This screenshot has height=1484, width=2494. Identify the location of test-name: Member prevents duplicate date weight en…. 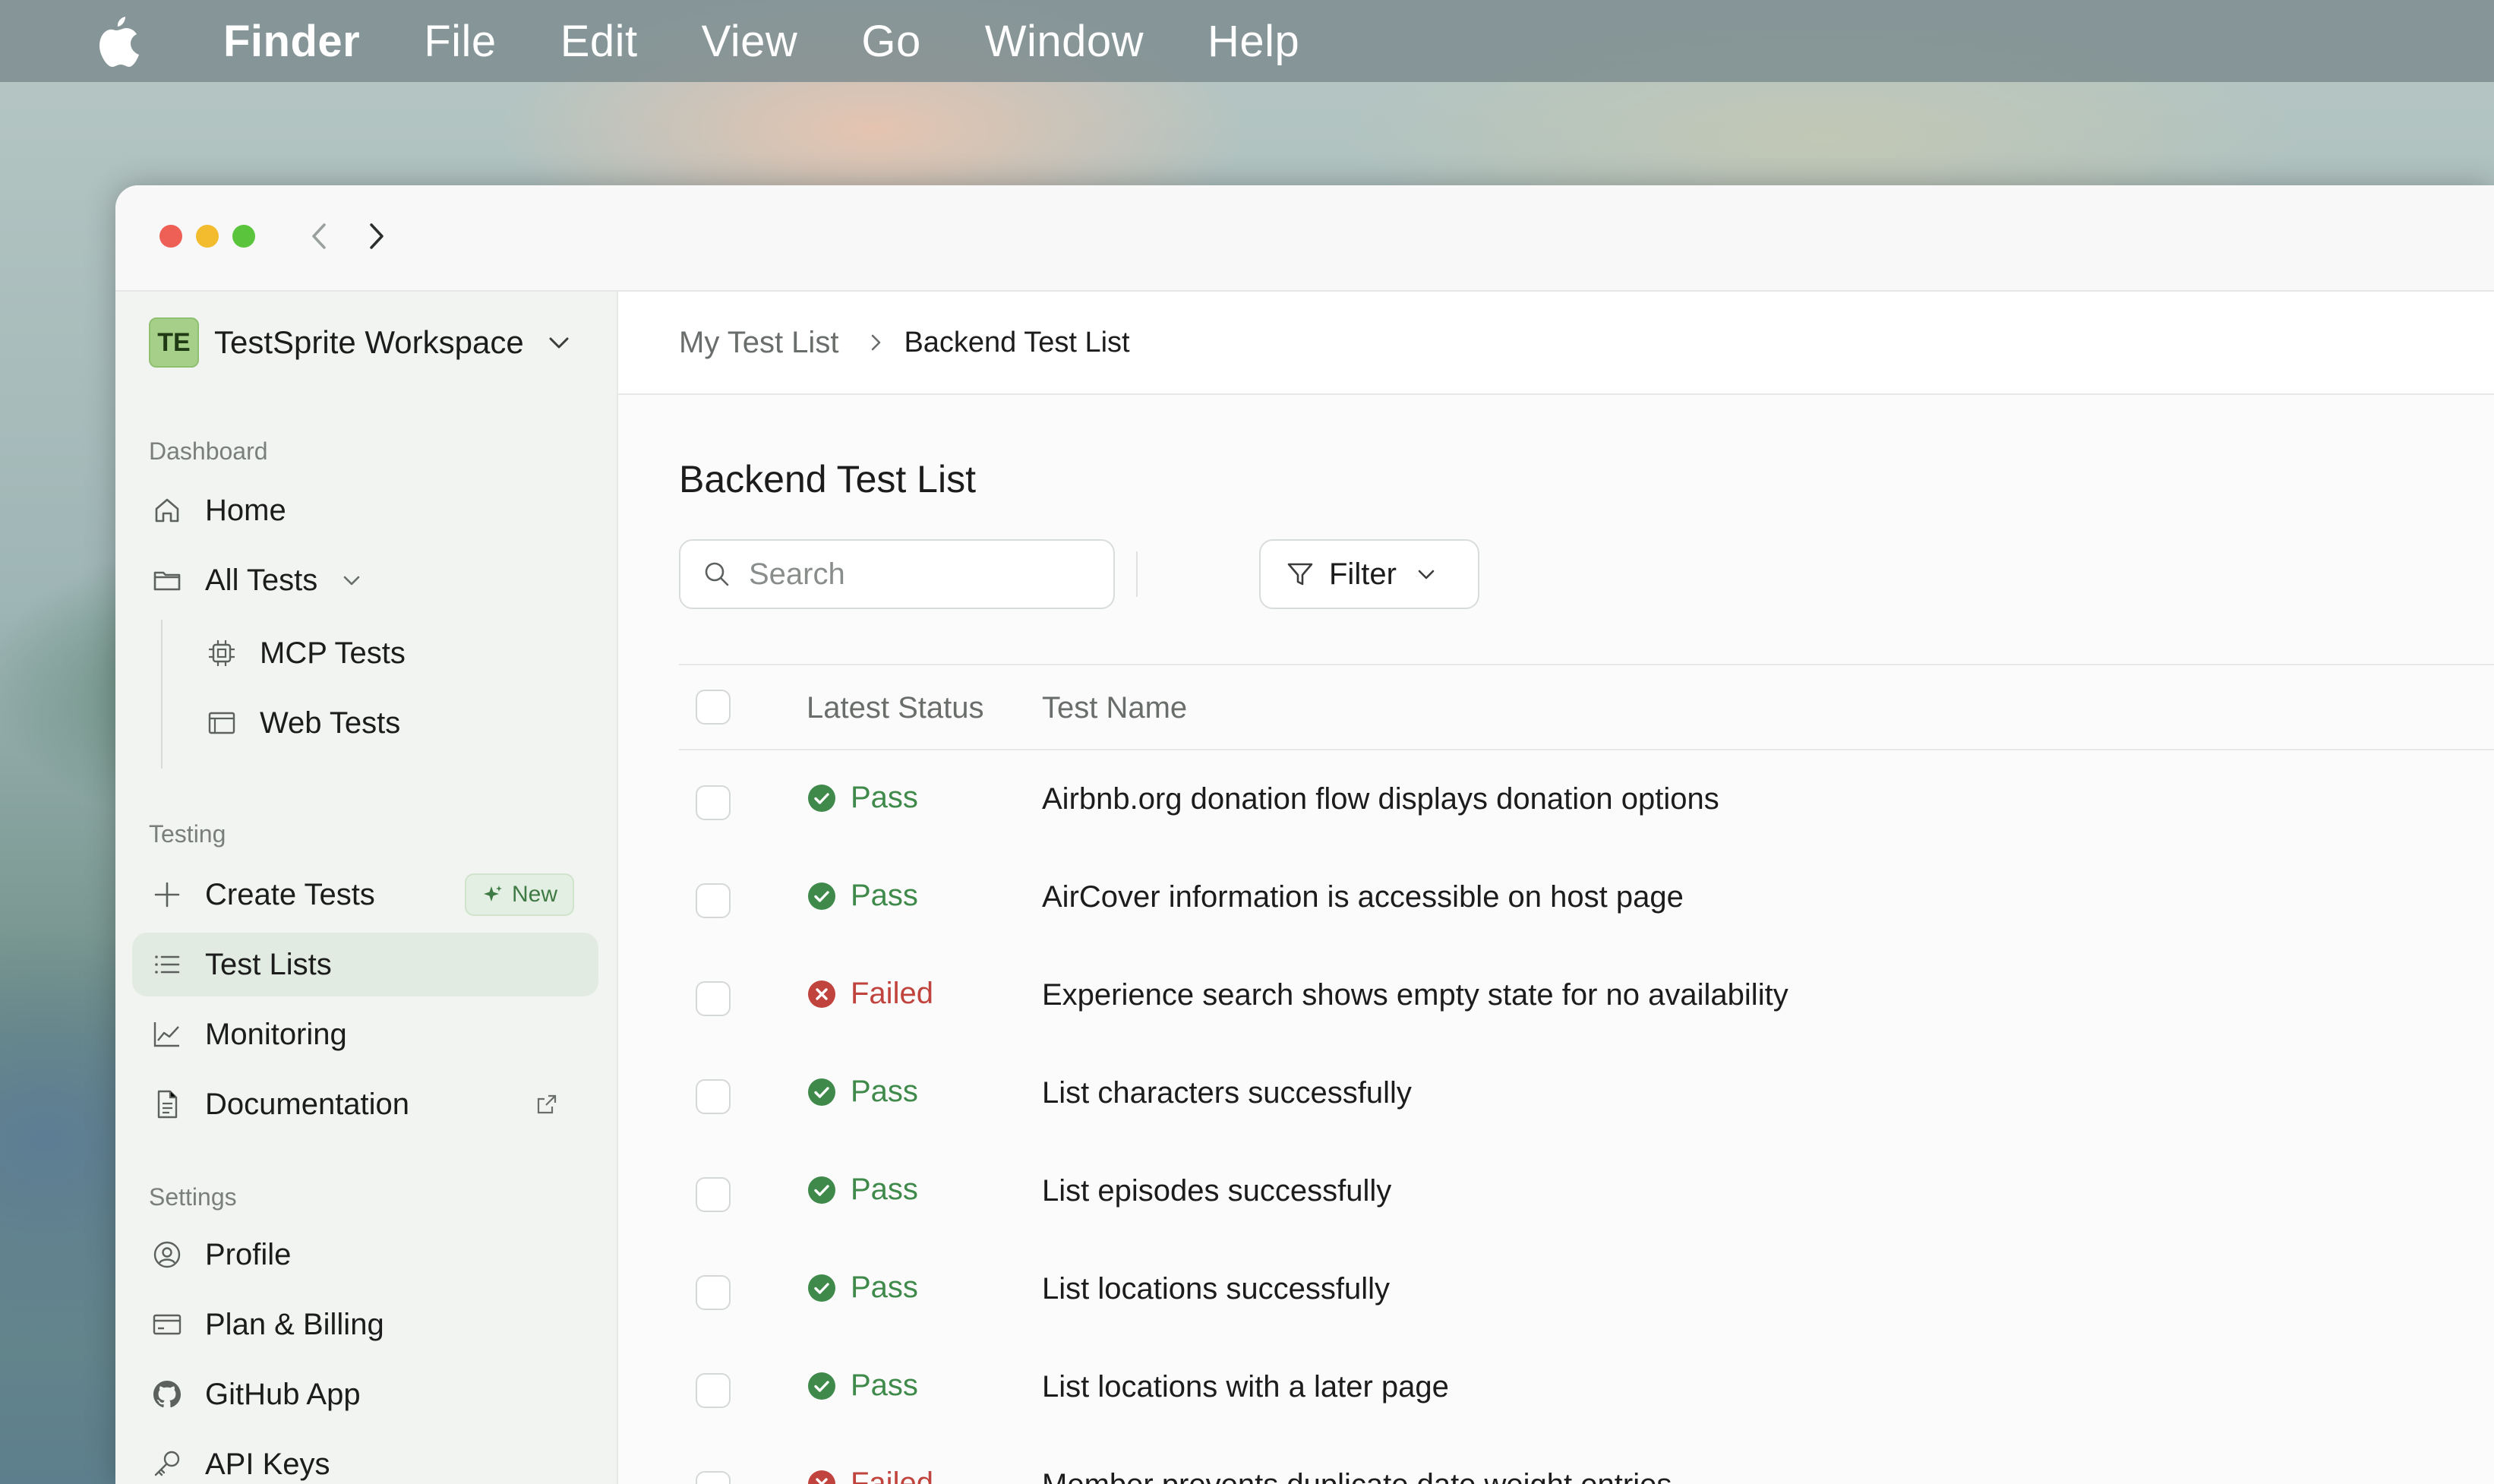
(1357, 1476).